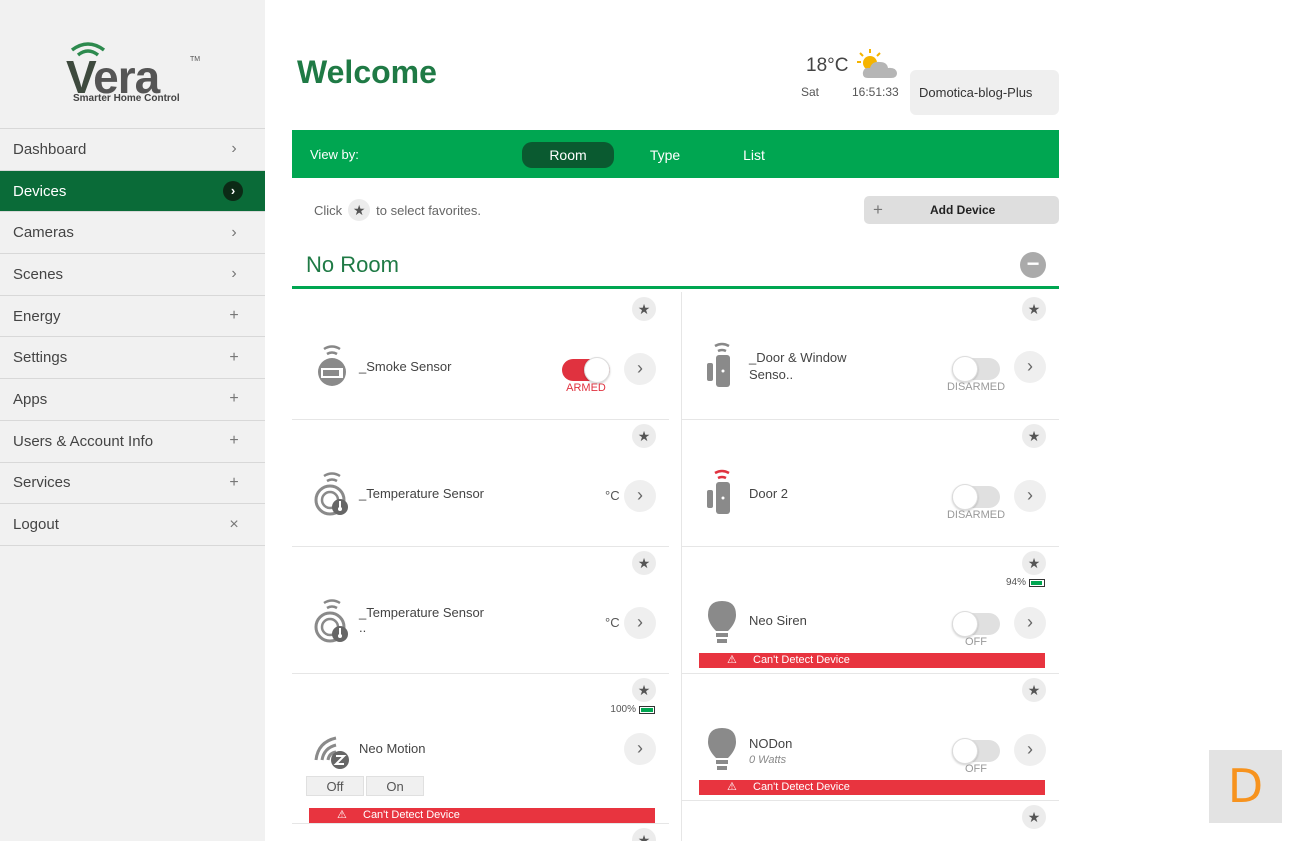 This screenshot has width=1300, height=841. I want to click on device-state: DISARMED, so click(976, 515).